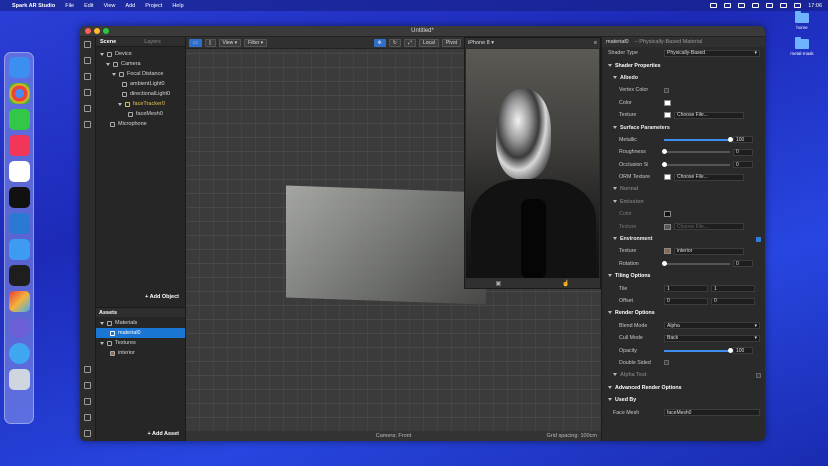 This screenshot has height=466, width=828. What do you see at coordinates (162, 297) in the screenshot?
I see `add-object-button: + Add Object` at bounding box center [162, 297].